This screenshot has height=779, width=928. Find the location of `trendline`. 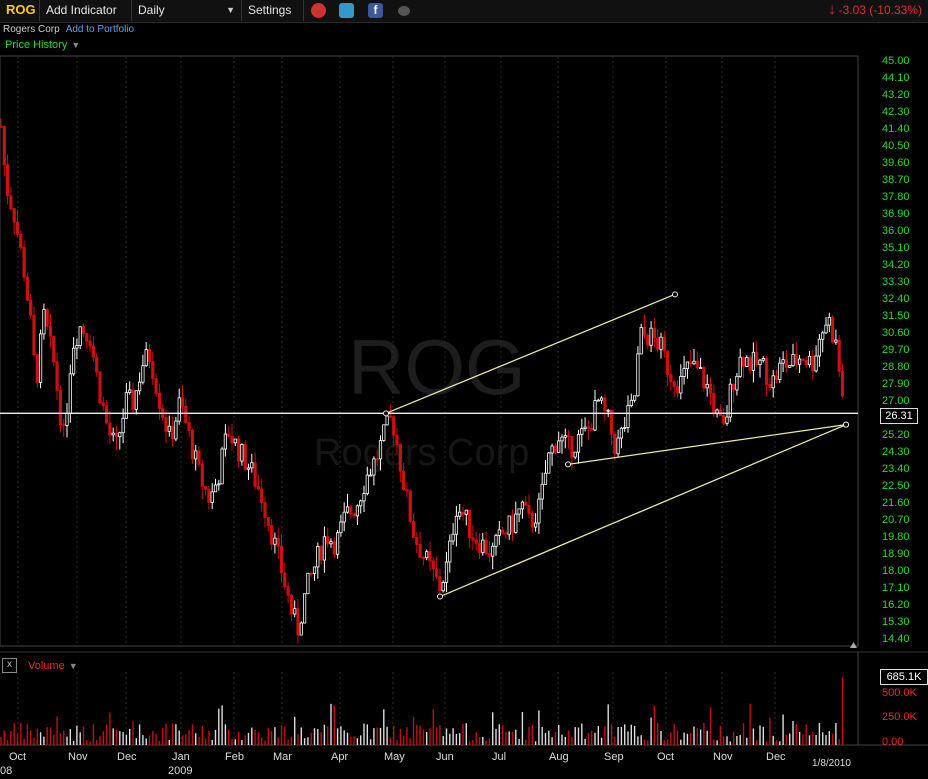

trendline is located at coordinates (707, 444).